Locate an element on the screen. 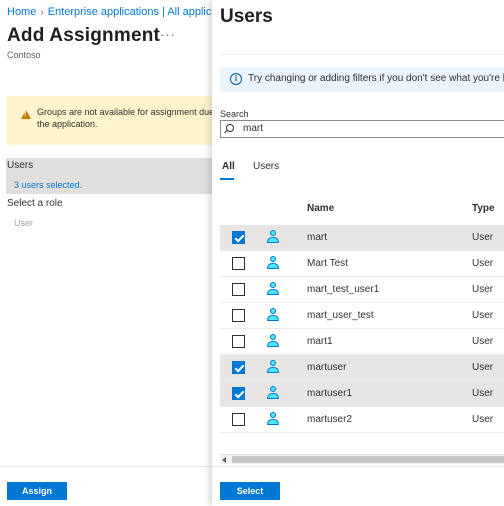  column-header-type: Type is located at coordinates (483, 208).